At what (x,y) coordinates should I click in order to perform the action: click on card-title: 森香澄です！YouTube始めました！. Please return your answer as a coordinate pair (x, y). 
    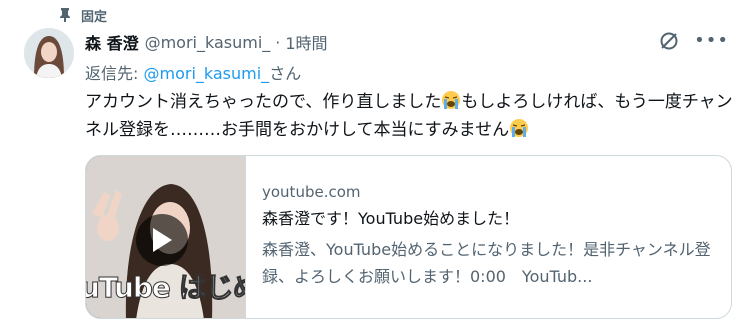
    Looking at the image, I should click on (391, 218).